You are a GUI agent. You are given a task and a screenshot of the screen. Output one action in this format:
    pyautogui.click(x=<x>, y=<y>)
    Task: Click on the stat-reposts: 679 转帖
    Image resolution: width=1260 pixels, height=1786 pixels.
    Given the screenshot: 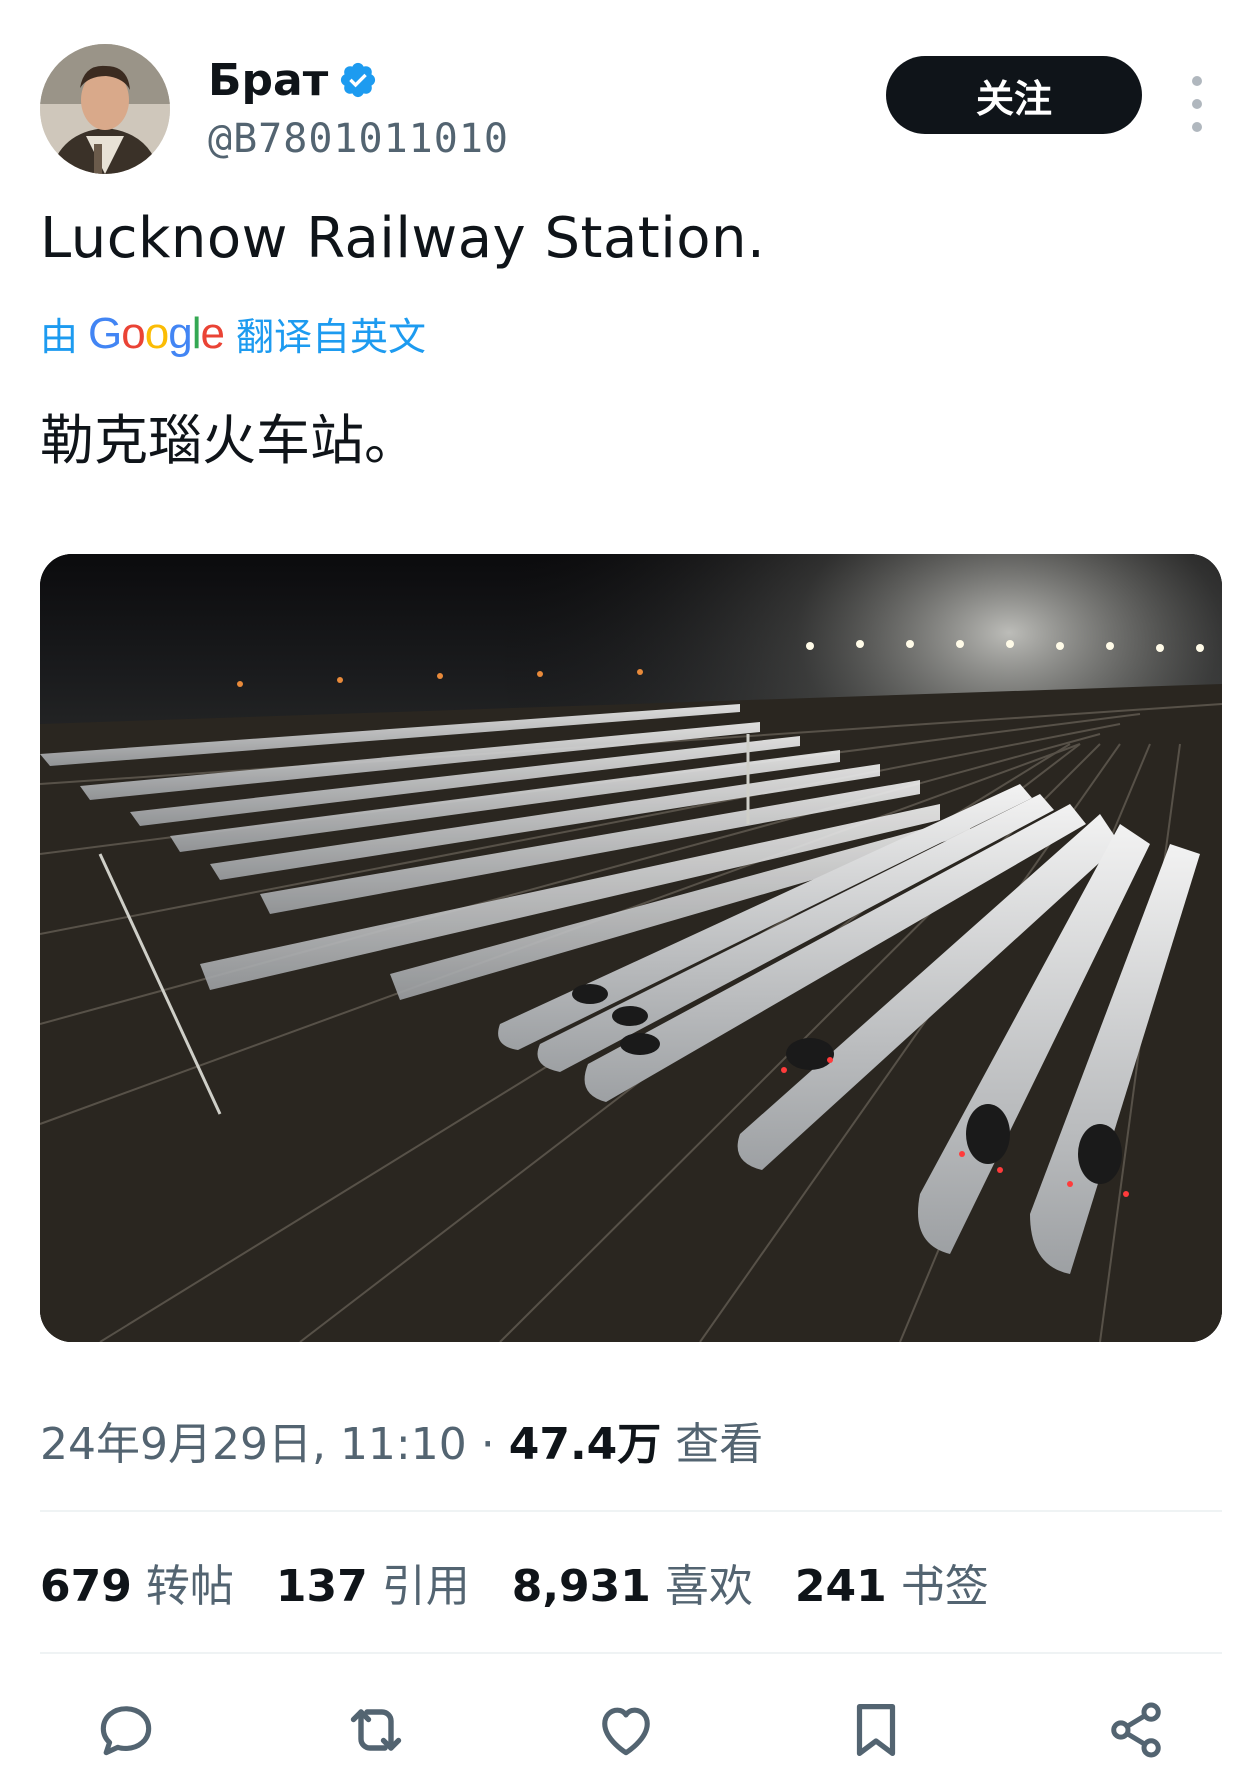 What is the action you would take?
    pyautogui.click(x=137, y=1582)
    